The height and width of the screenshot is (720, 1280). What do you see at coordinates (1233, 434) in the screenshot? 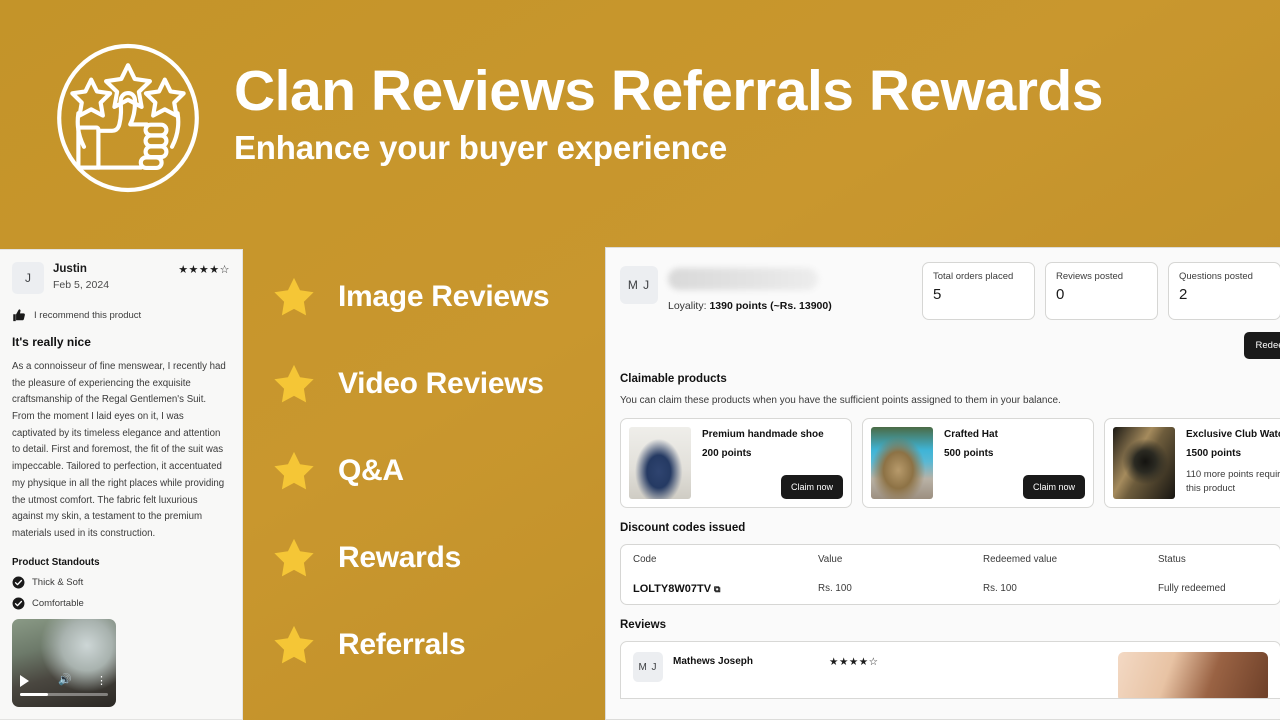
I see `product-name: Exclusive Club Watch` at bounding box center [1233, 434].